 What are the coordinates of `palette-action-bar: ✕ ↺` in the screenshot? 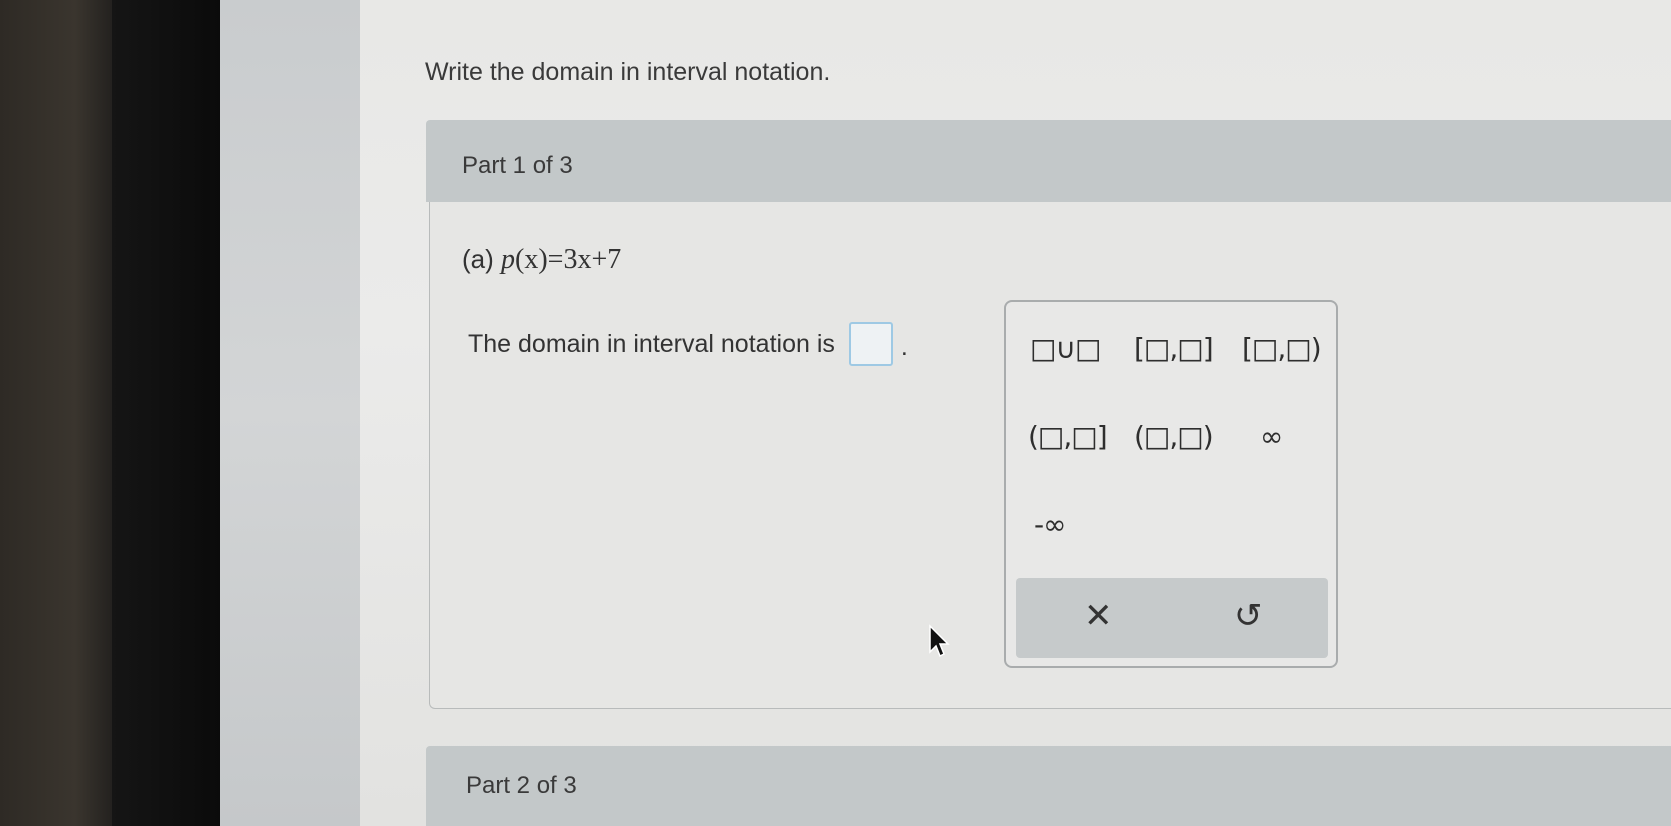 It's located at (1172, 618).